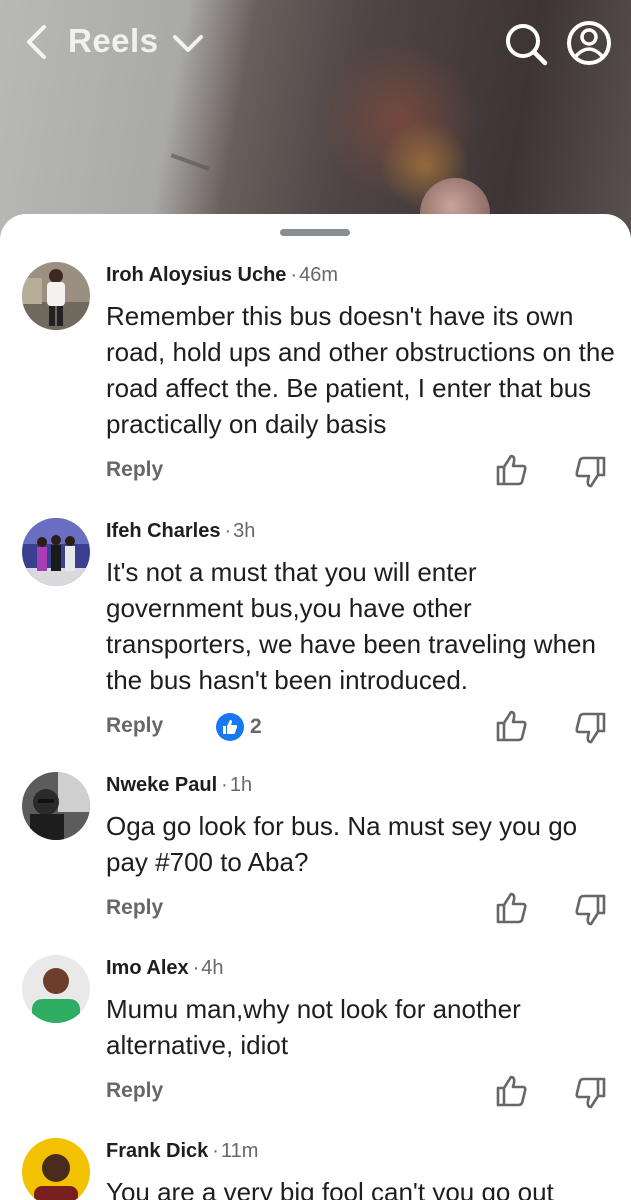  I want to click on reaction-summary: 2, so click(239, 727).